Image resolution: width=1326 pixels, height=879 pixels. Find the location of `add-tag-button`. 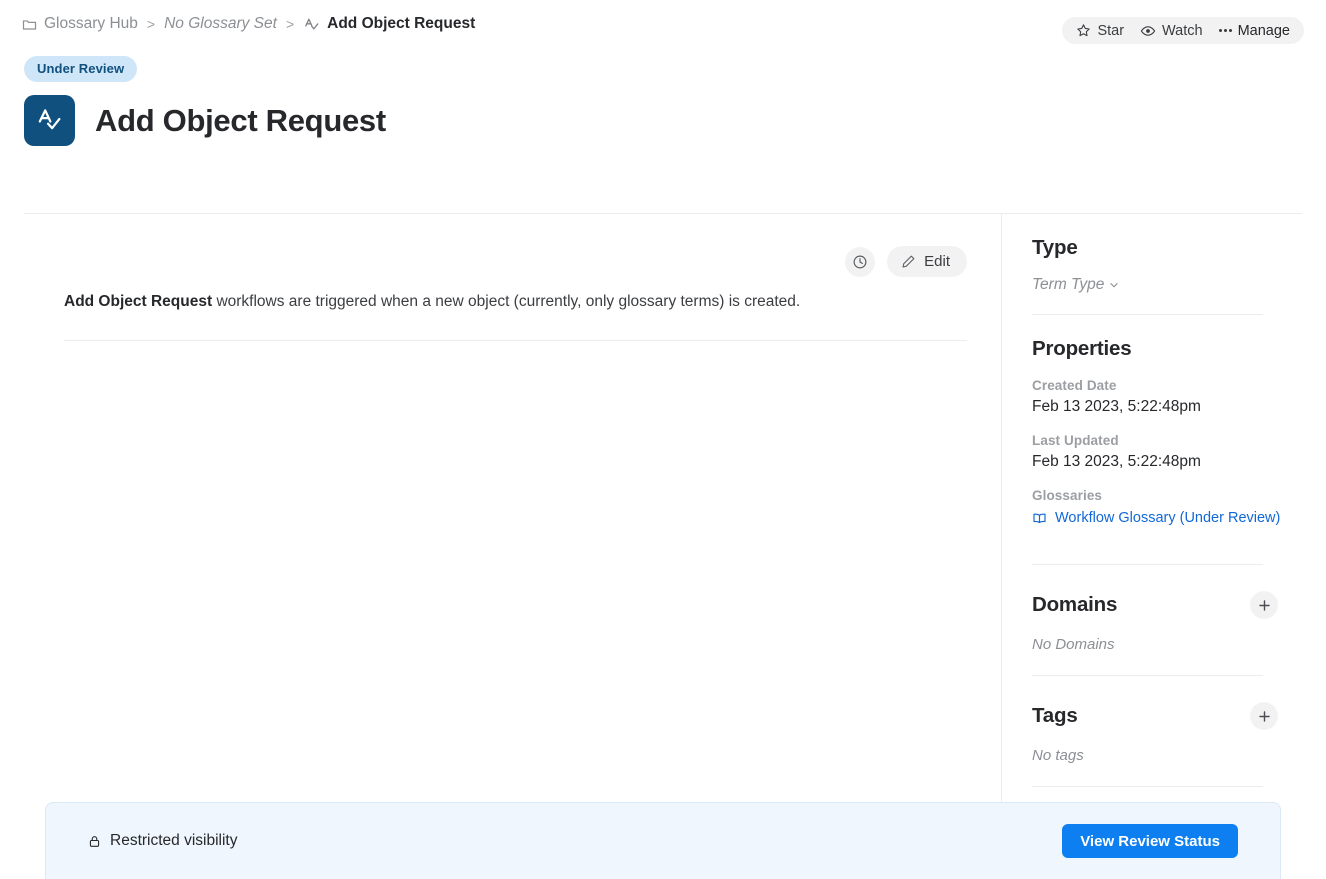

add-tag-button is located at coordinates (1264, 716).